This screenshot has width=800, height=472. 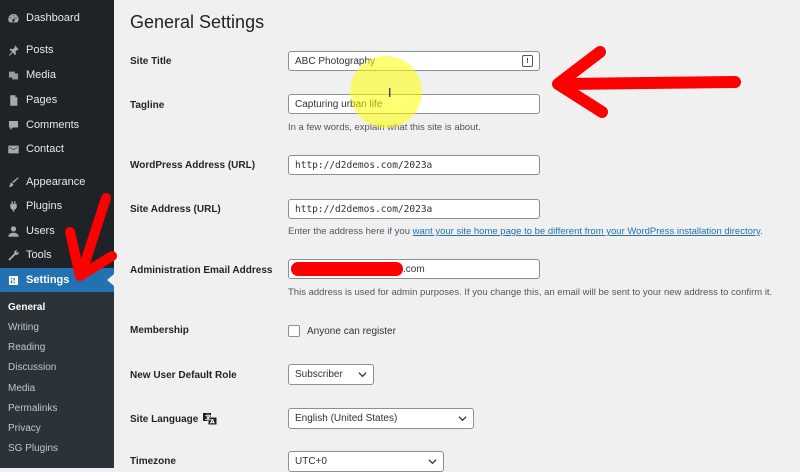 What do you see at coordinates (26, 307) in the screenshot?
I see `submenu-item-general: General` at bounding box center [26, 307].